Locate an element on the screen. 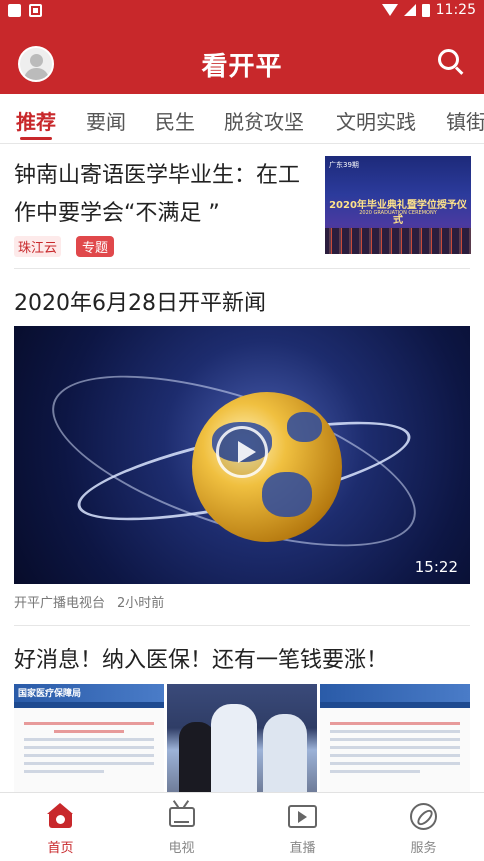  nav-home: 首页 is located at coordinates (60, 827).